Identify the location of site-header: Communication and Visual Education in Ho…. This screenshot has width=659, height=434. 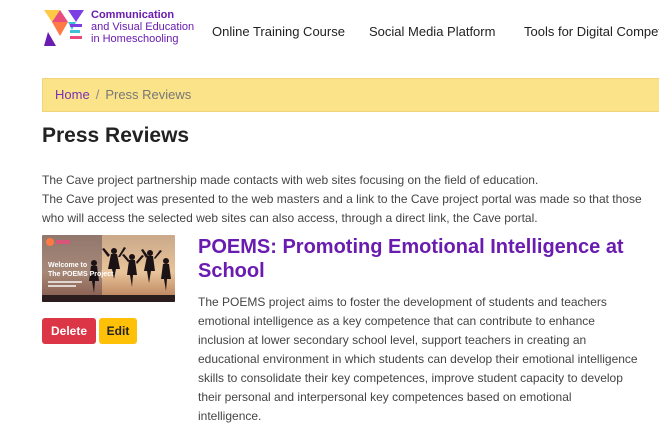
(329, 31).